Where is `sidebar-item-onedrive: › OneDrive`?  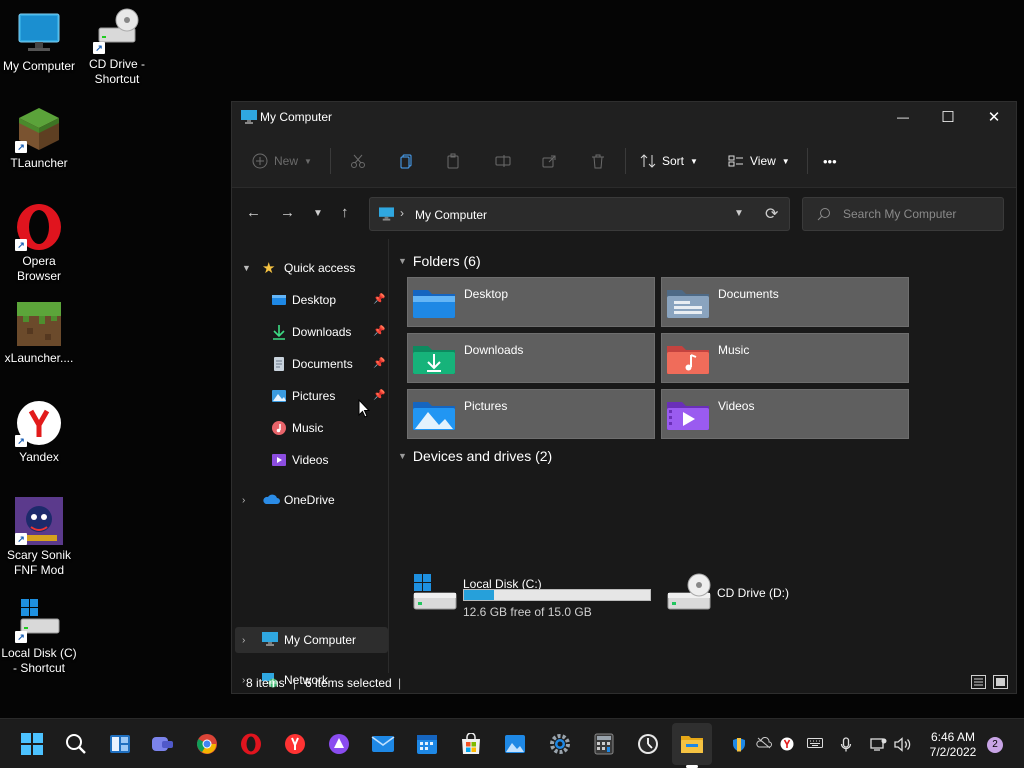
sidebar-item-onedrive: › OneDrive is located at coordinates (310, 500).